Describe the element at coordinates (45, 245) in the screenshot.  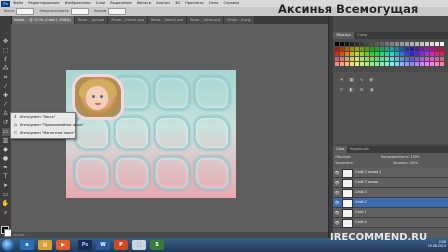
I see `folder-taskbar-icon: ▤` at that location.